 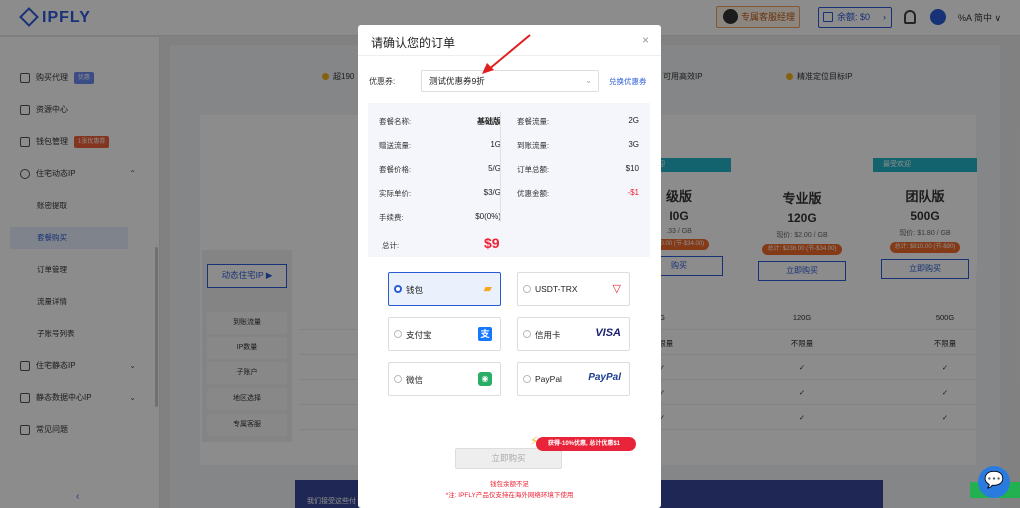 I want to click on payment-credit-card: 信用卡 VISA, so click(x=573, y=334).